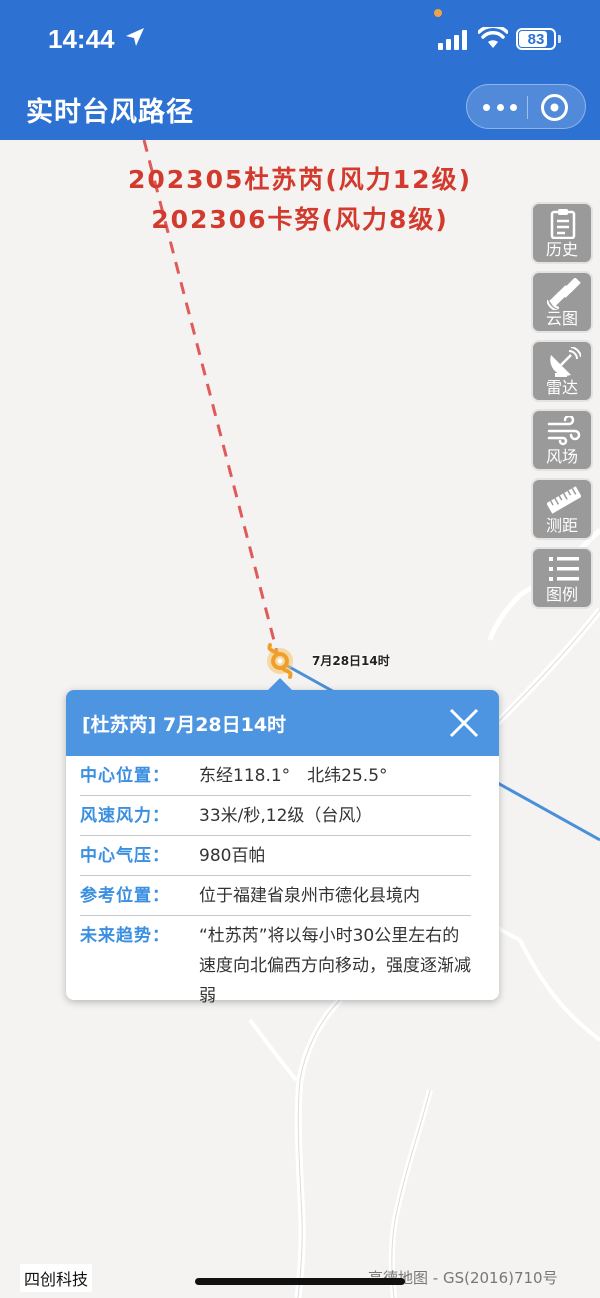 This screenshot has height=1298, width=600. I want to click on detail-row-center-position: 中心位置： 东经118.1° 北纬25.5°, so click(275, 776).